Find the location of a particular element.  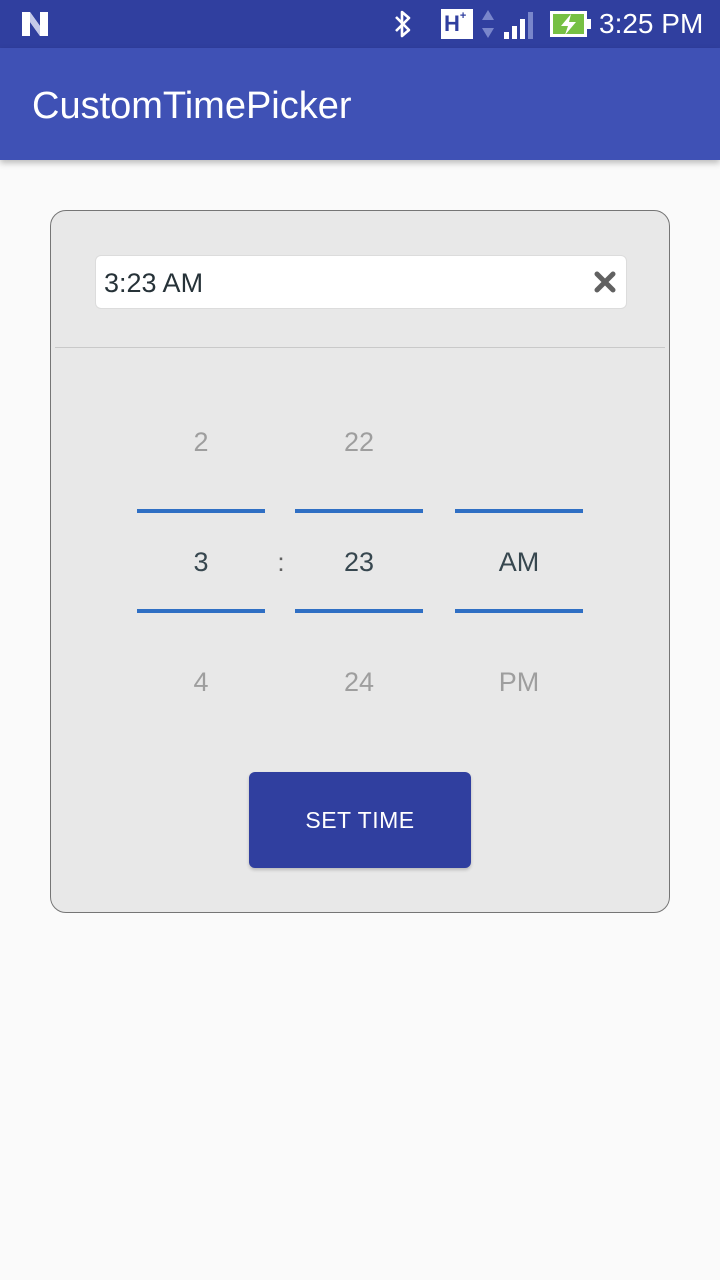

android-n-icon is located at coordinates (35, 24).